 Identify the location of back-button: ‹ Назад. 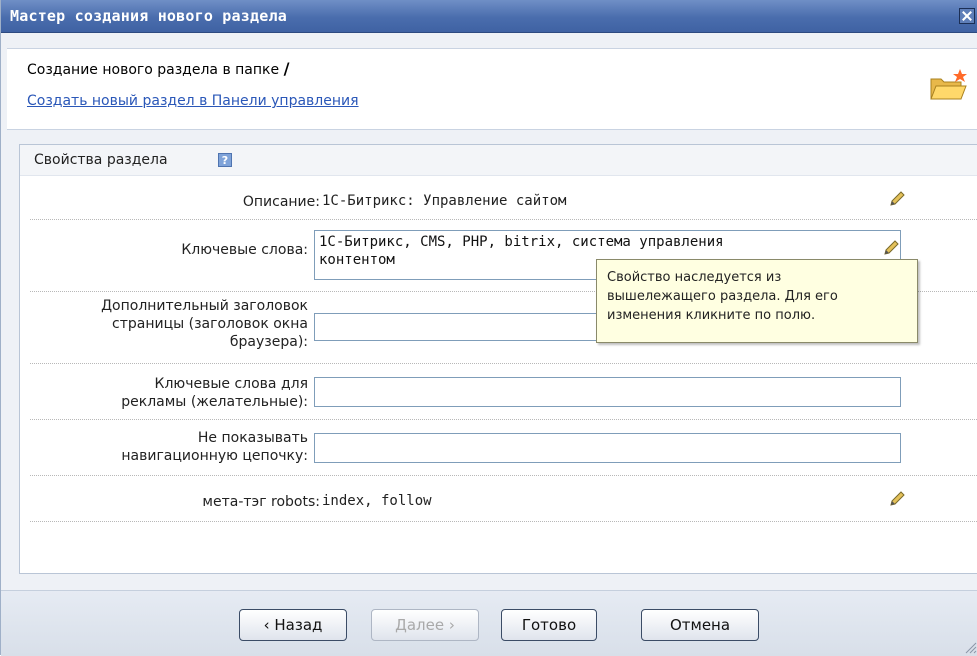
(293, 625).